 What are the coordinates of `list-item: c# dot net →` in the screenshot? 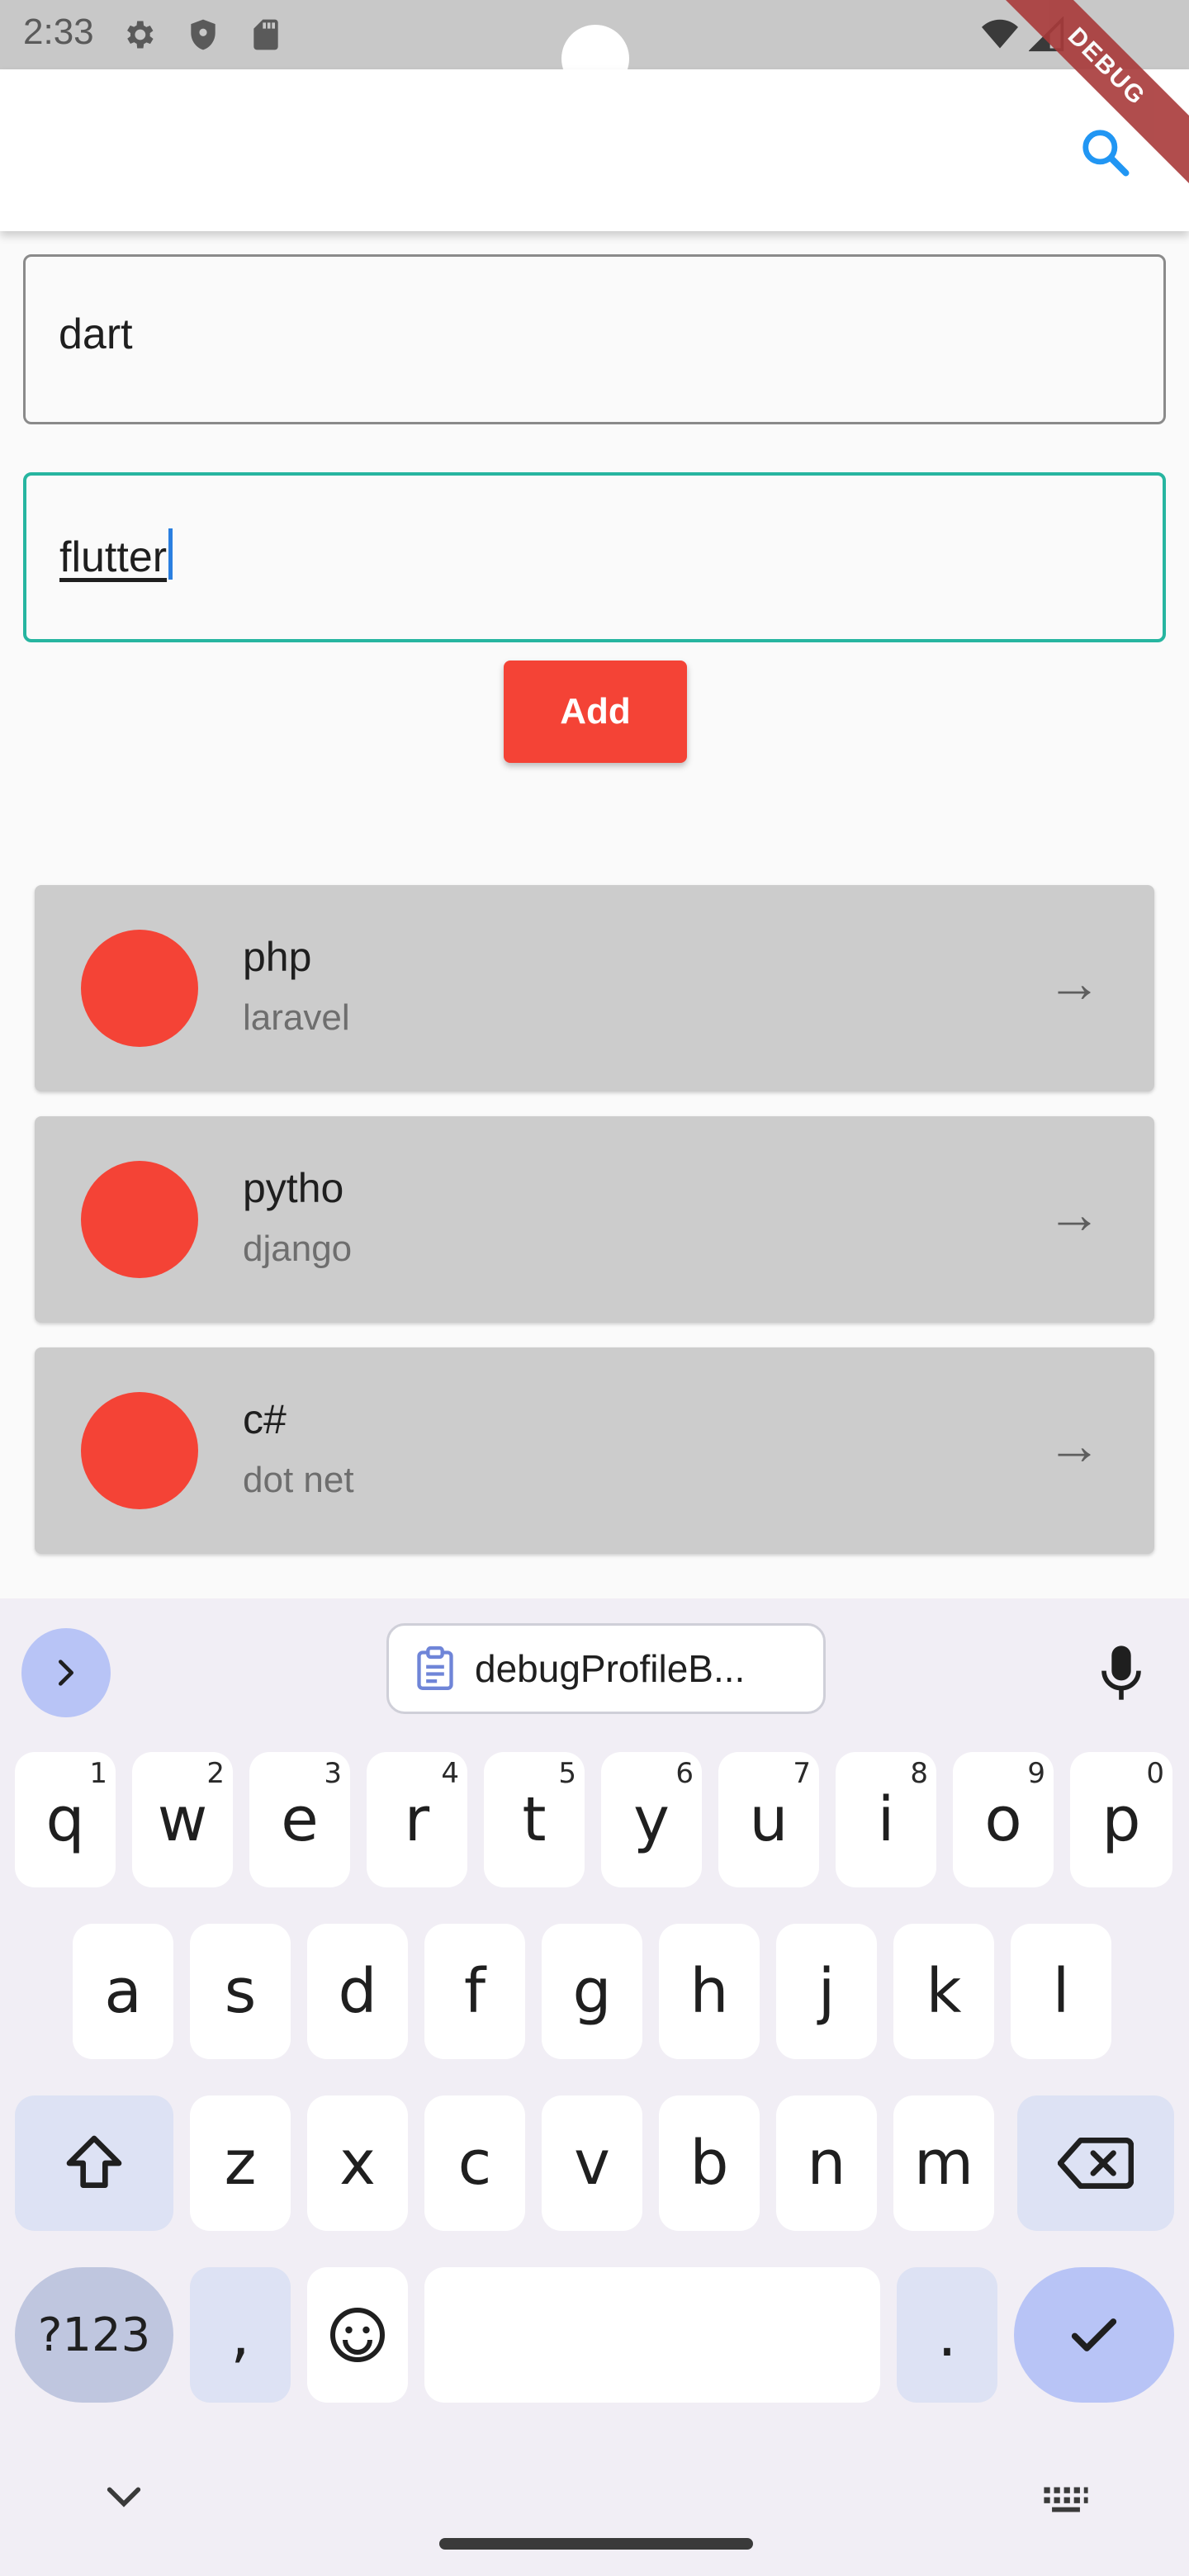 It's located at (594, 1450).